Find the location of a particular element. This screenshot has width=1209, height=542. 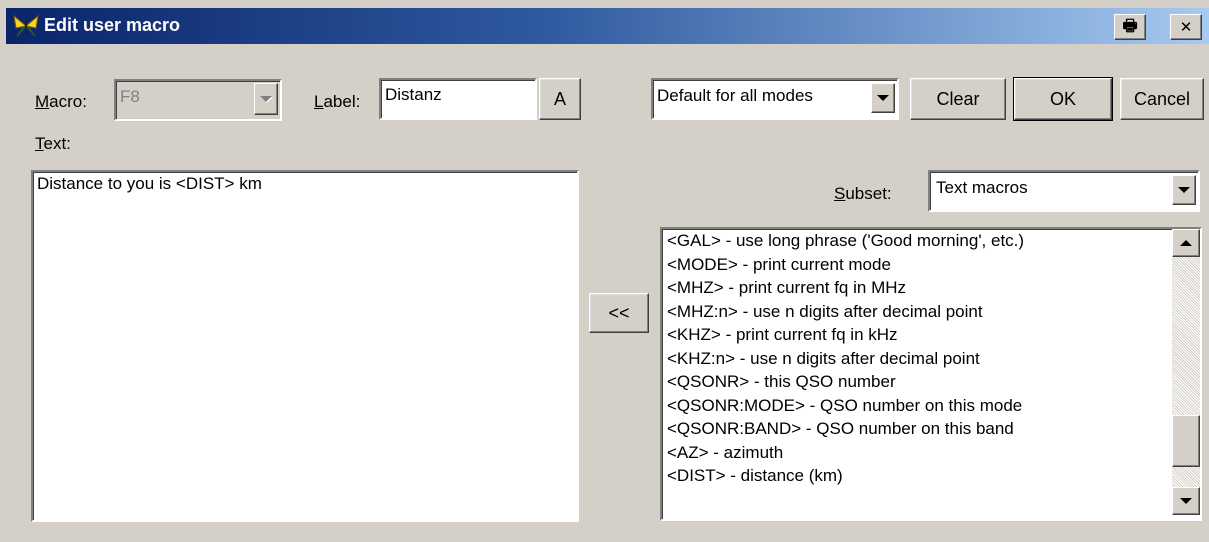

insert-macro-button: << is located at coordinates (619, 313).